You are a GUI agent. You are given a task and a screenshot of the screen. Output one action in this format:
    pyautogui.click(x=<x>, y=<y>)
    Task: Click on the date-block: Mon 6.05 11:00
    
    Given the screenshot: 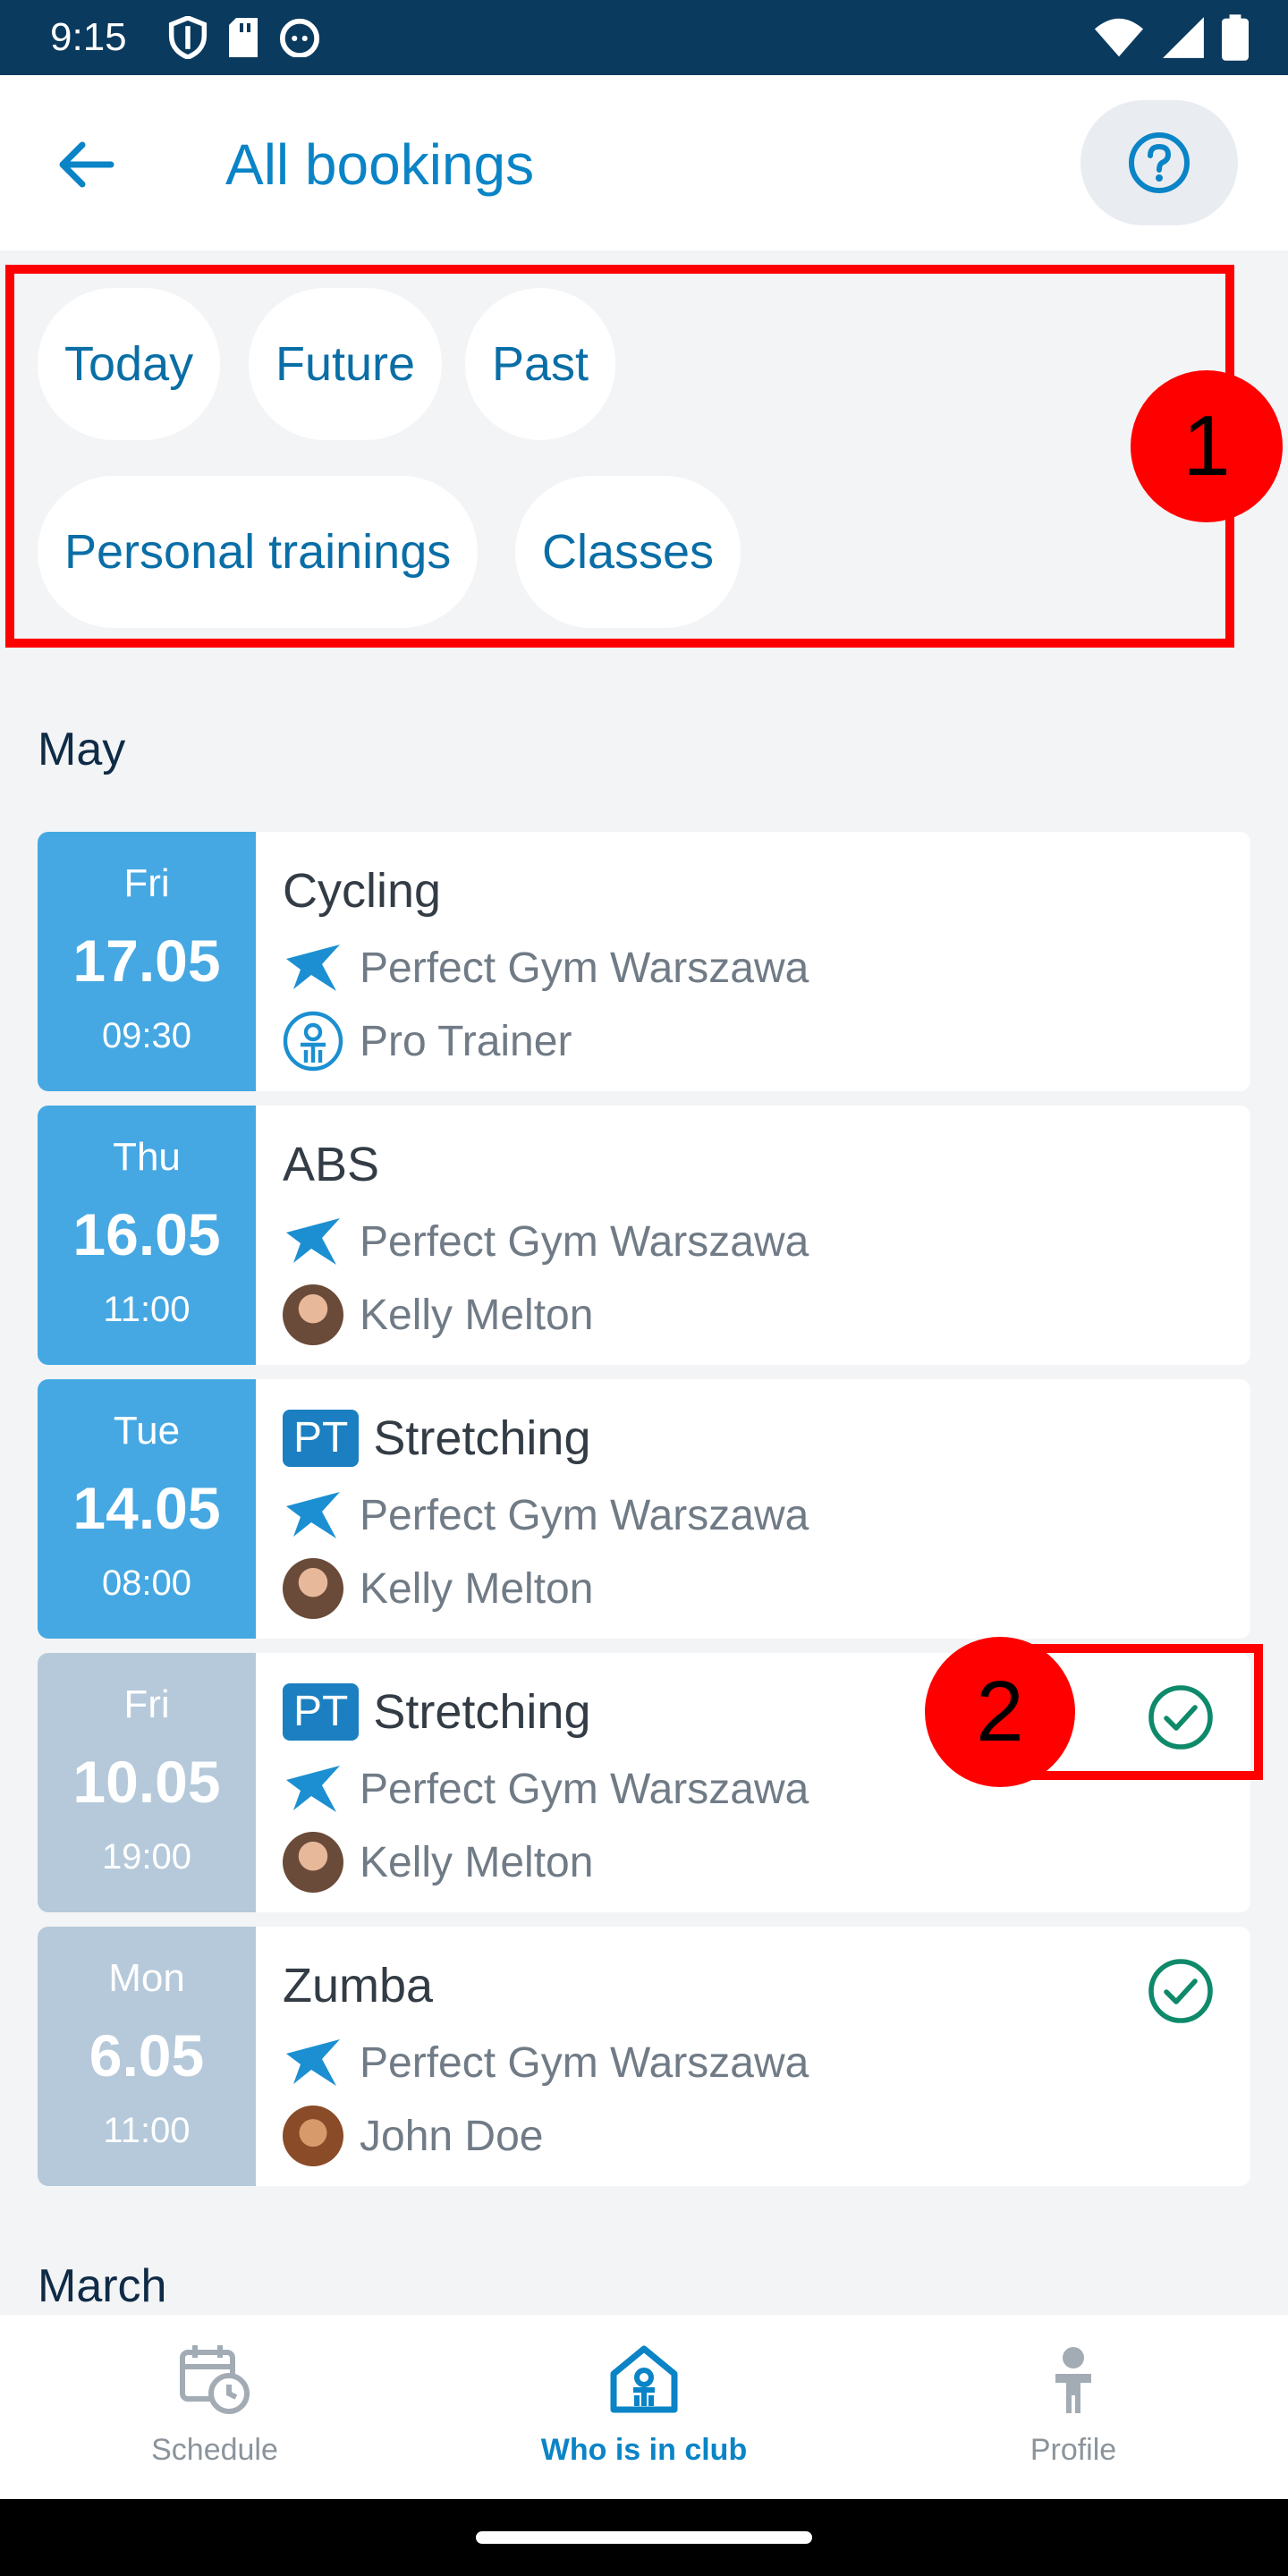 What is the action you would take?
    pyautogui.click(x=147, y=2056)
    